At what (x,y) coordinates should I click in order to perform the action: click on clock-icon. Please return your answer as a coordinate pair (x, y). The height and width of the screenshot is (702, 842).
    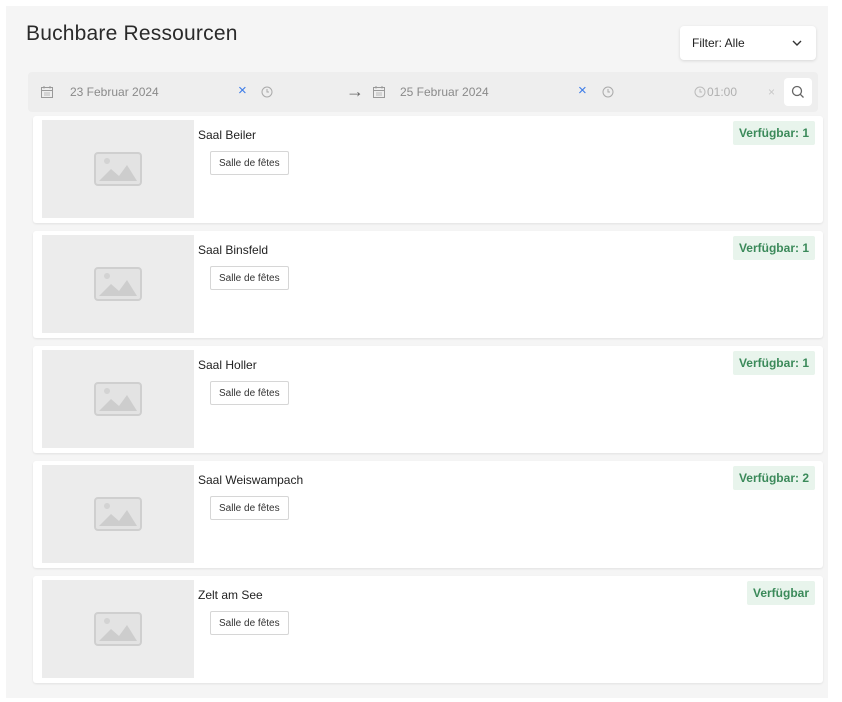
    Looking at the image, I should click on (700, 92).